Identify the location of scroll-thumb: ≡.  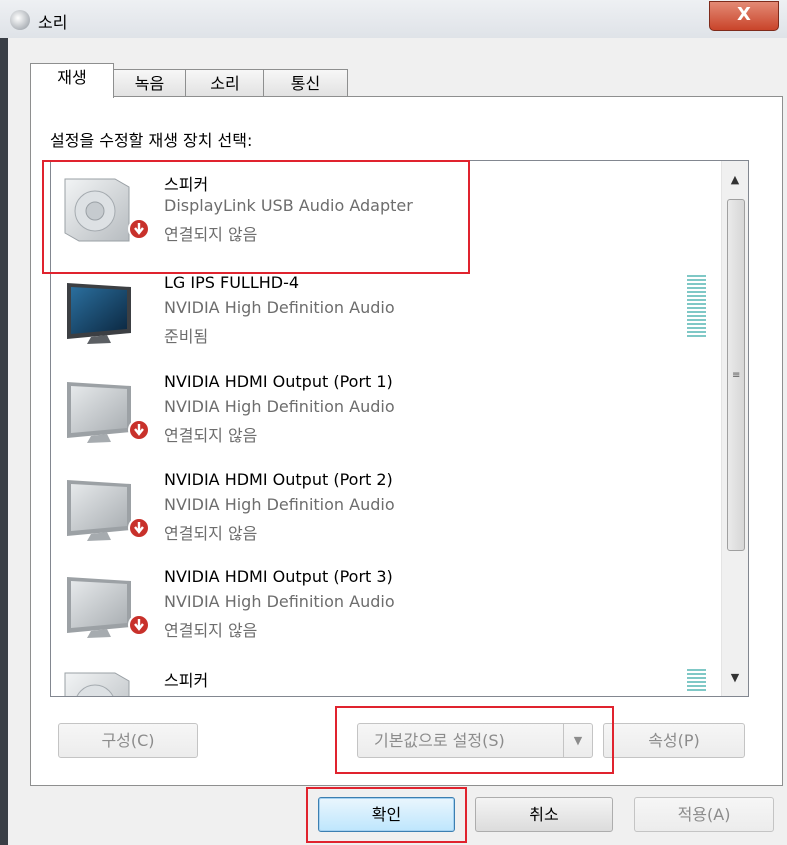
(736, 375).